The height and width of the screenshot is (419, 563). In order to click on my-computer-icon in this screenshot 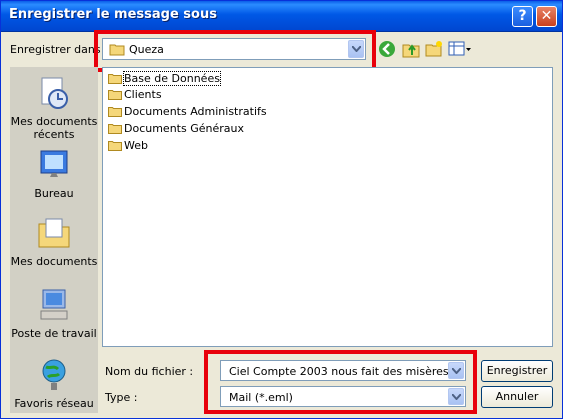, I will do `click(54, 305)`.